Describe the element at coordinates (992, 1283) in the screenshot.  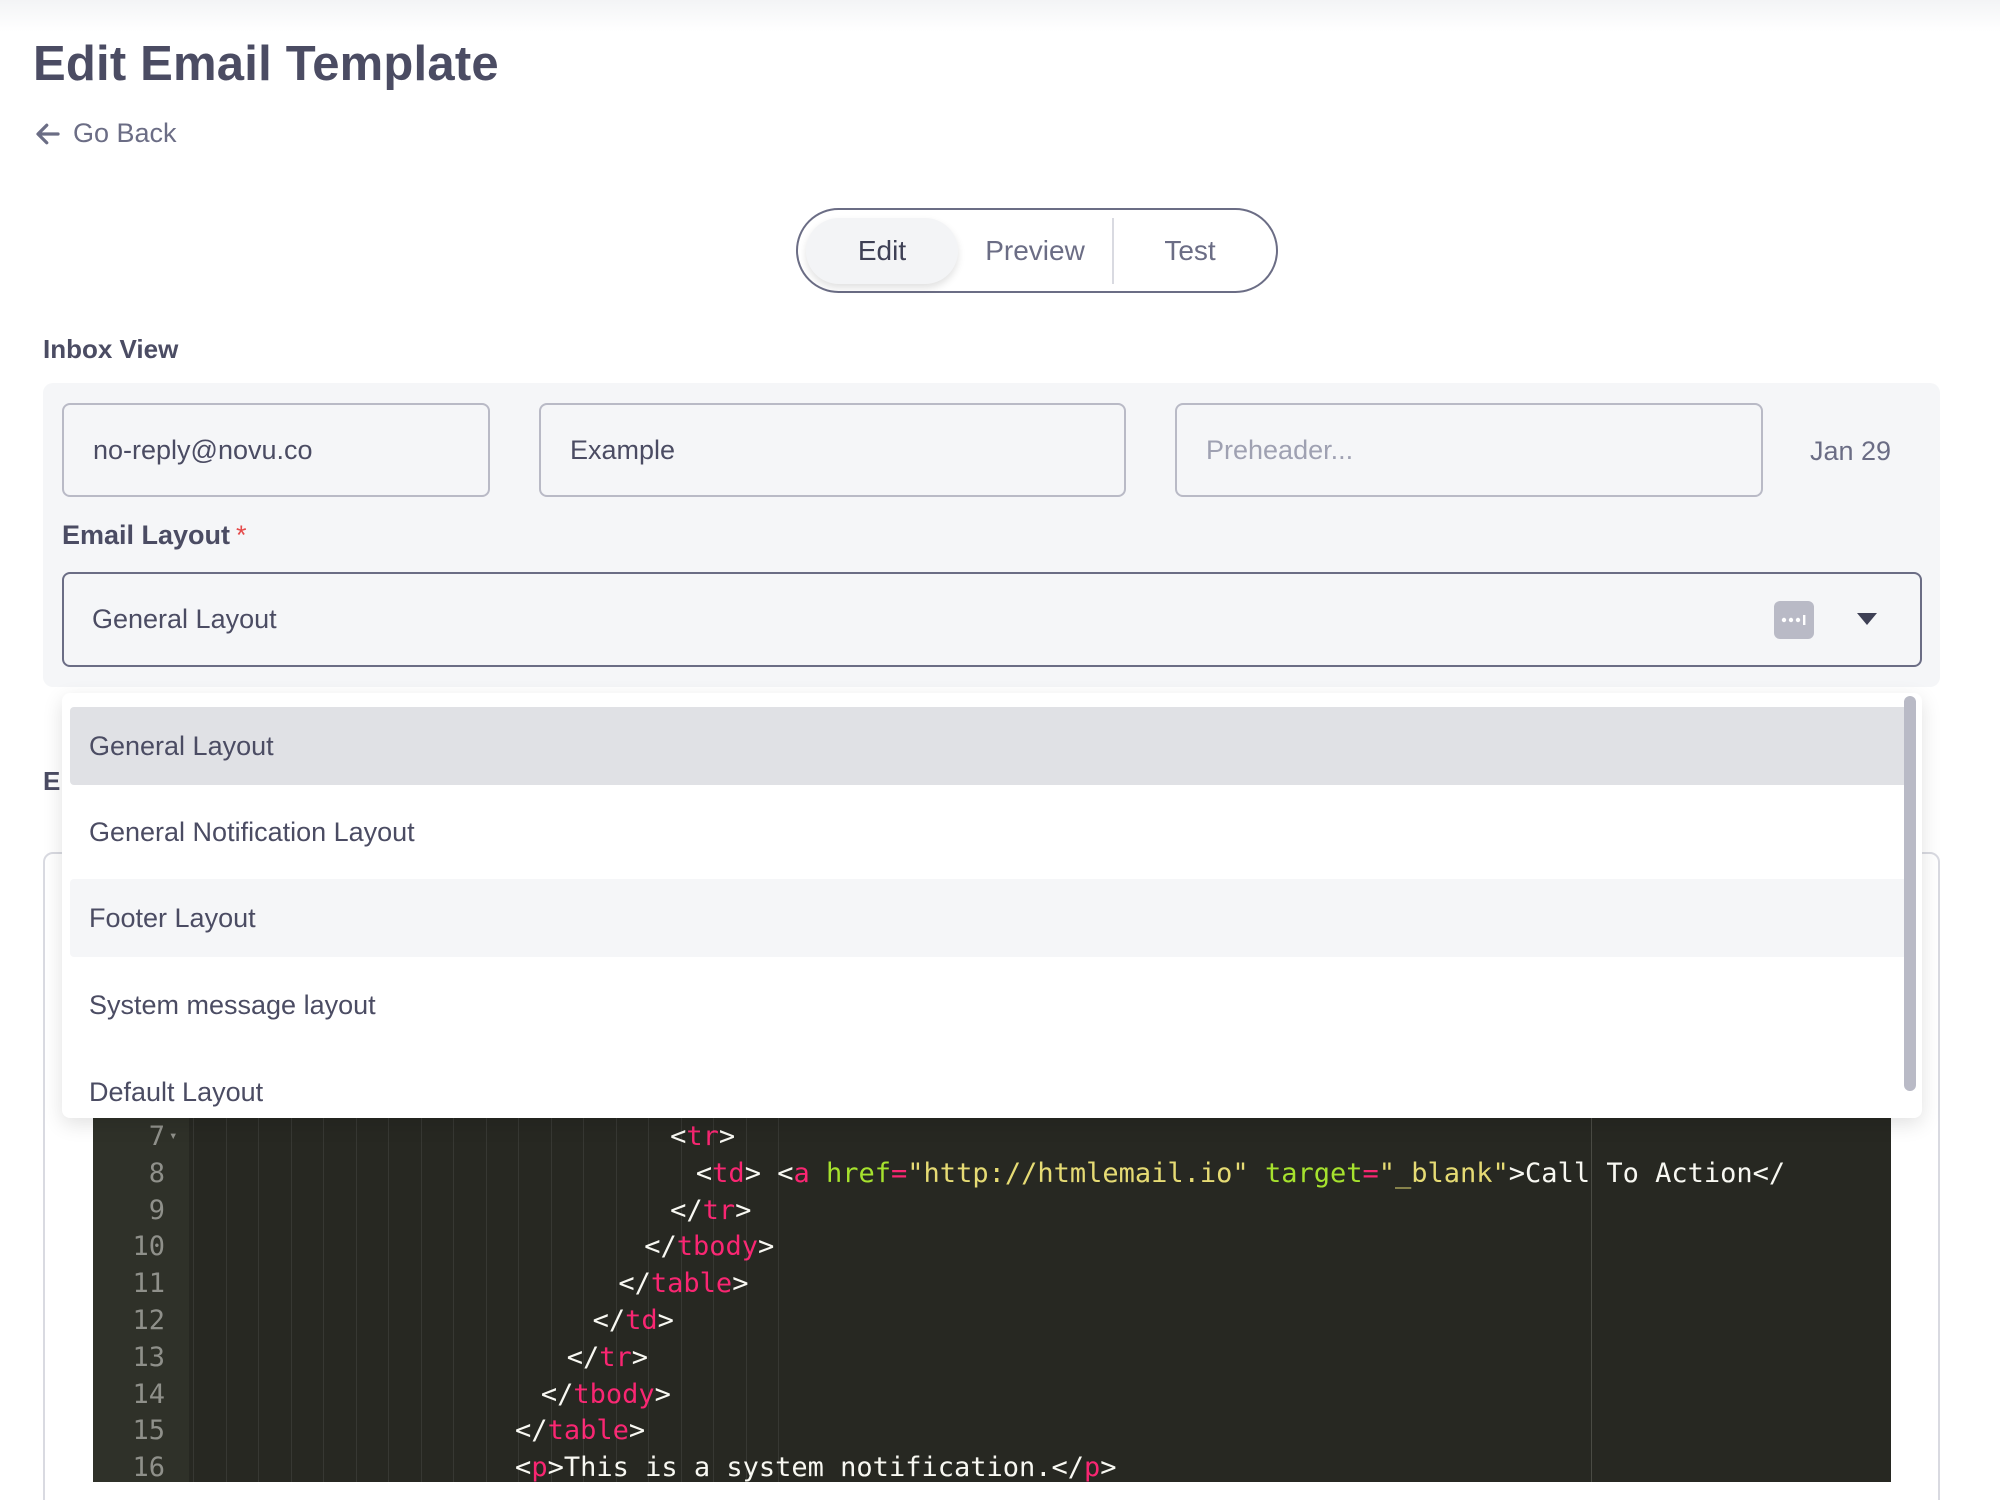
I see `code-line: 11 </table>` at that location.